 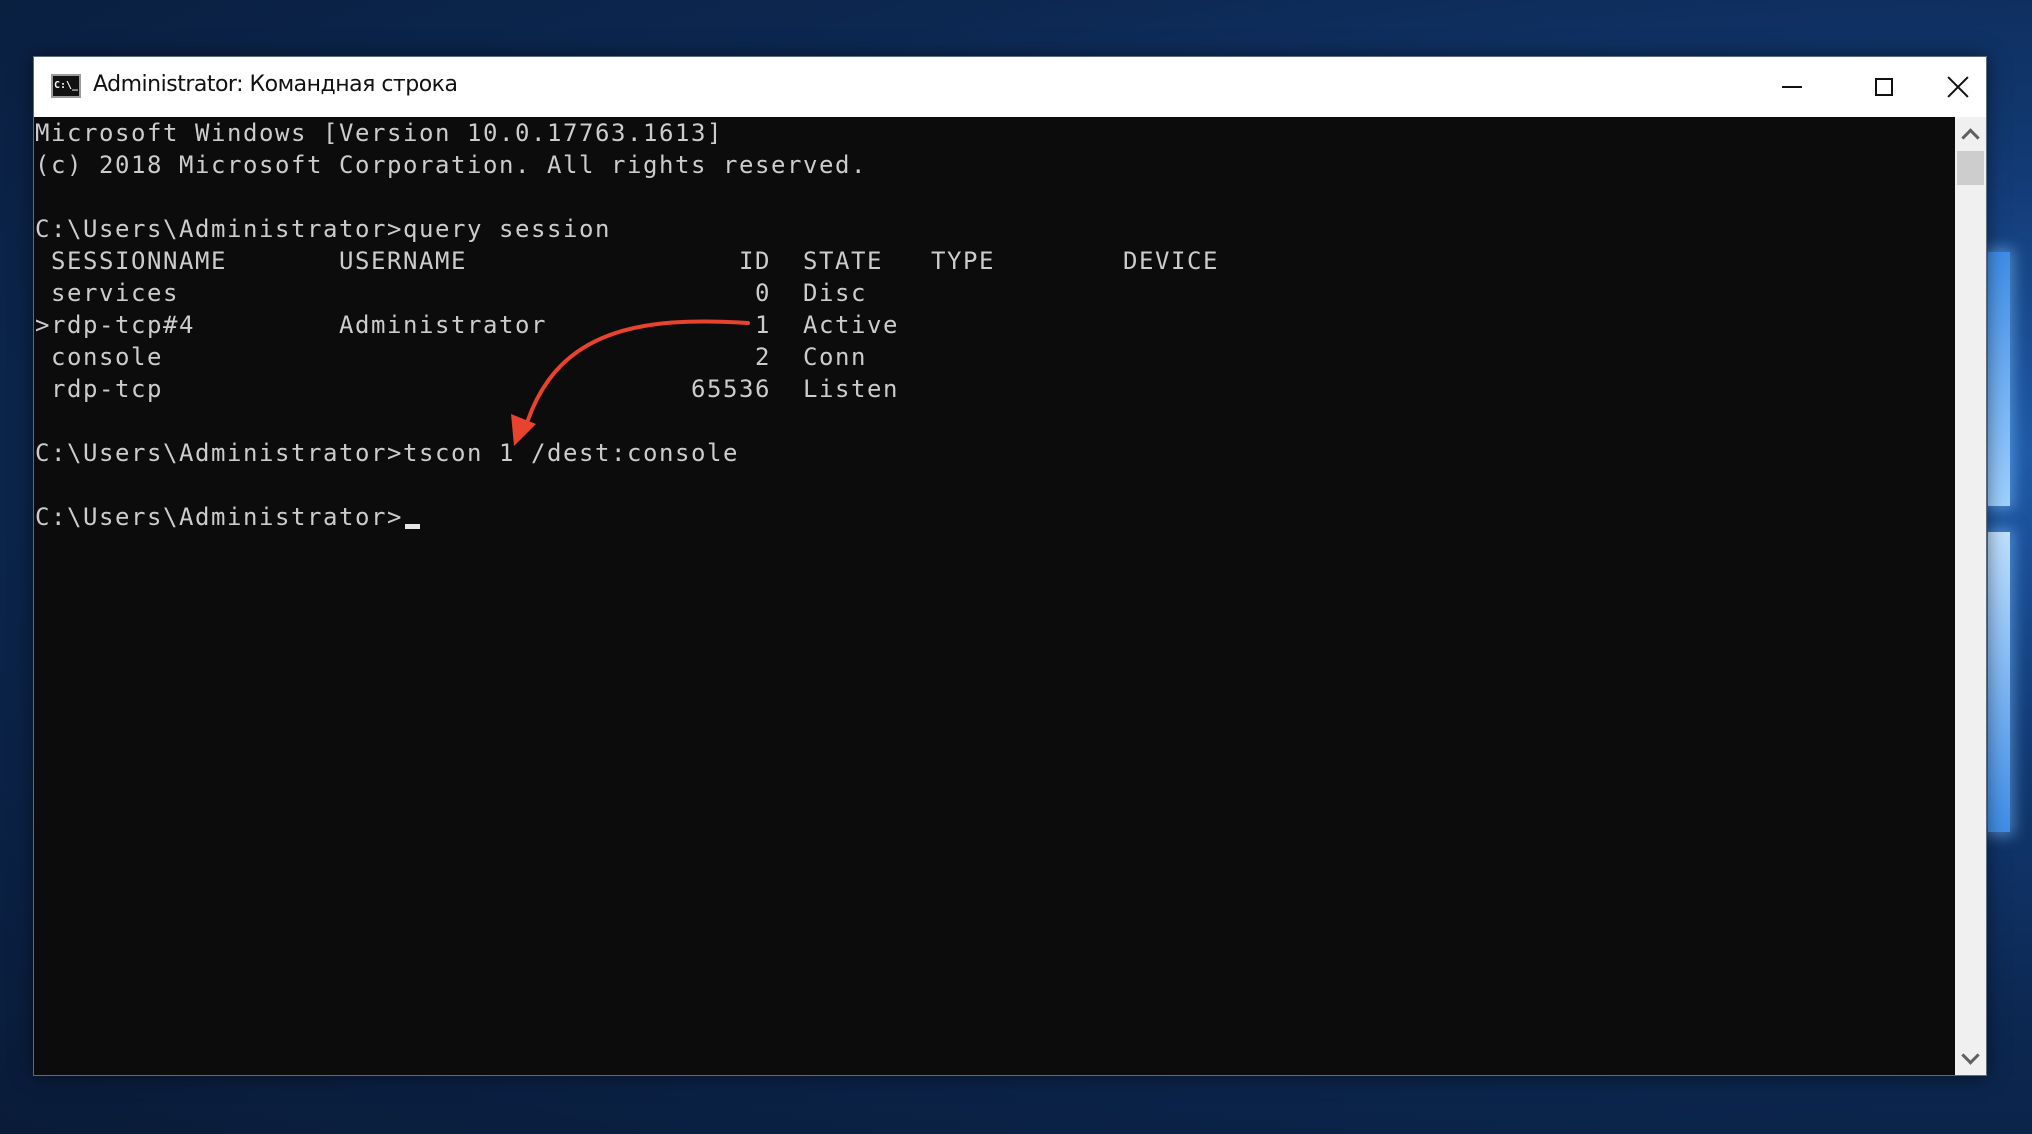 I want to click on minimize-button, so click(x=1792, y=87).